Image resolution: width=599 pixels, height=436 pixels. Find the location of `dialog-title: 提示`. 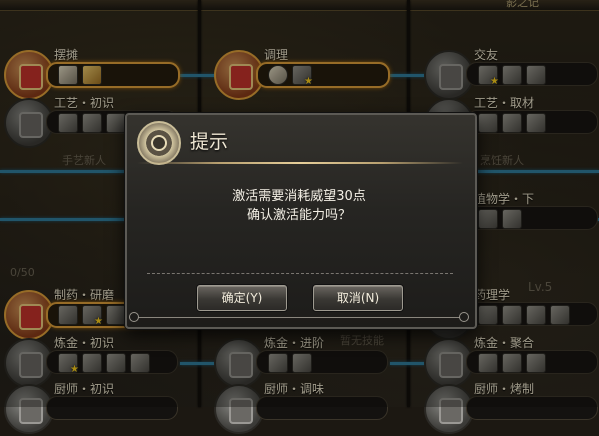

dialog-title: 提示 is located at coordinates (209, 142).